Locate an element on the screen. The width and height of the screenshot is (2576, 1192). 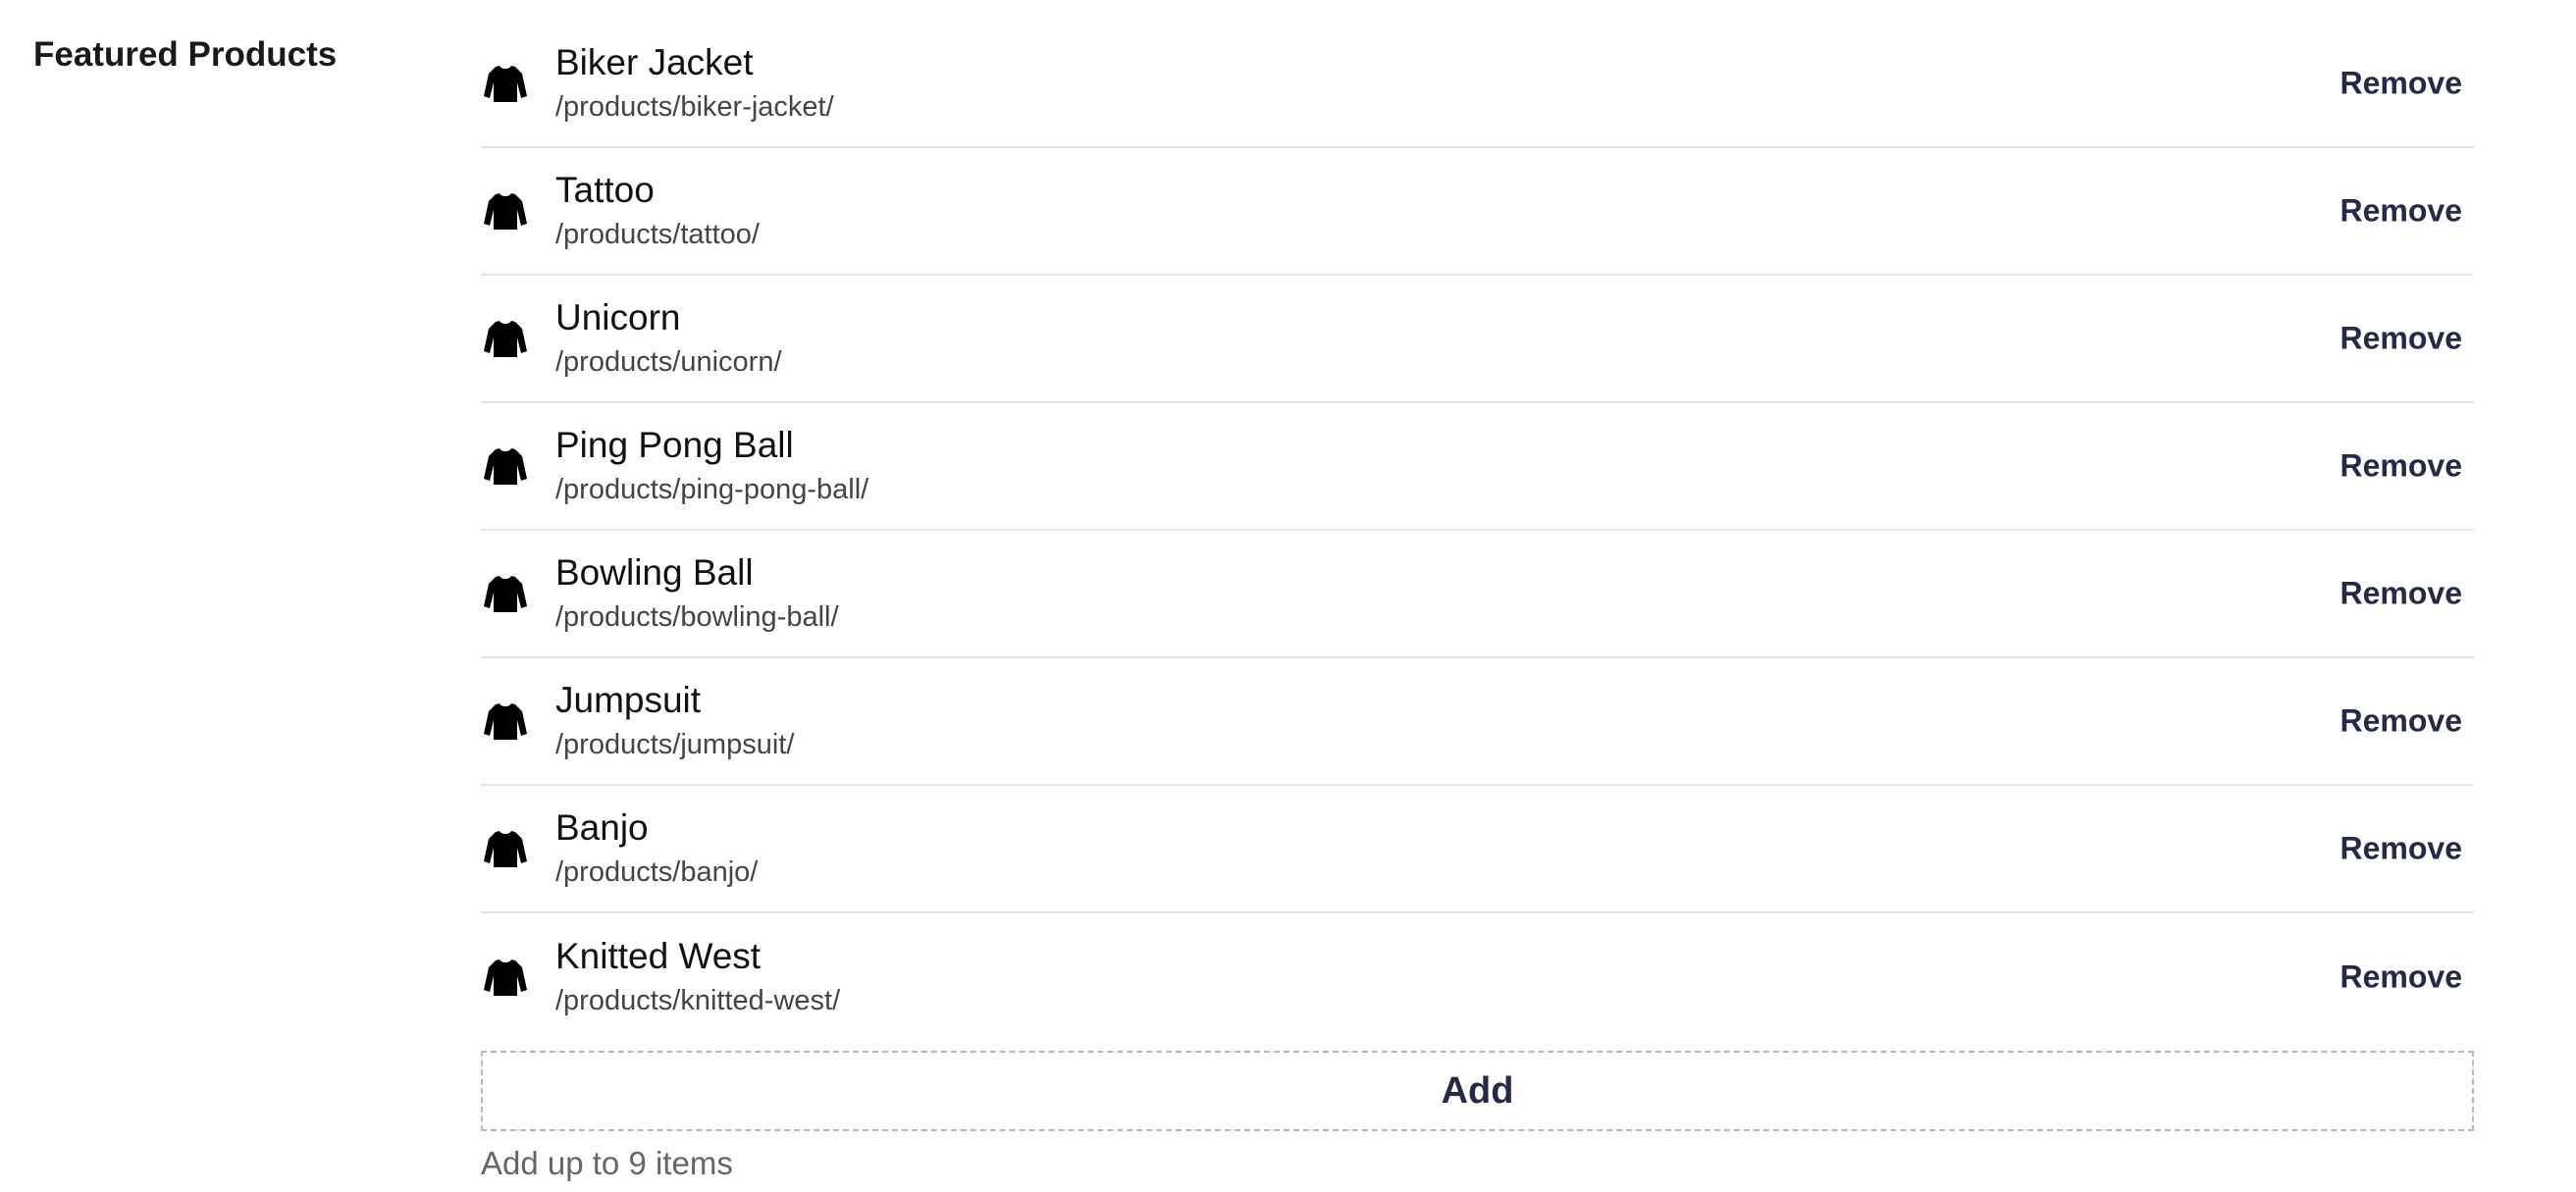
product-text: Banjo /products/banjo/ is located at coordinates (1514, 848).